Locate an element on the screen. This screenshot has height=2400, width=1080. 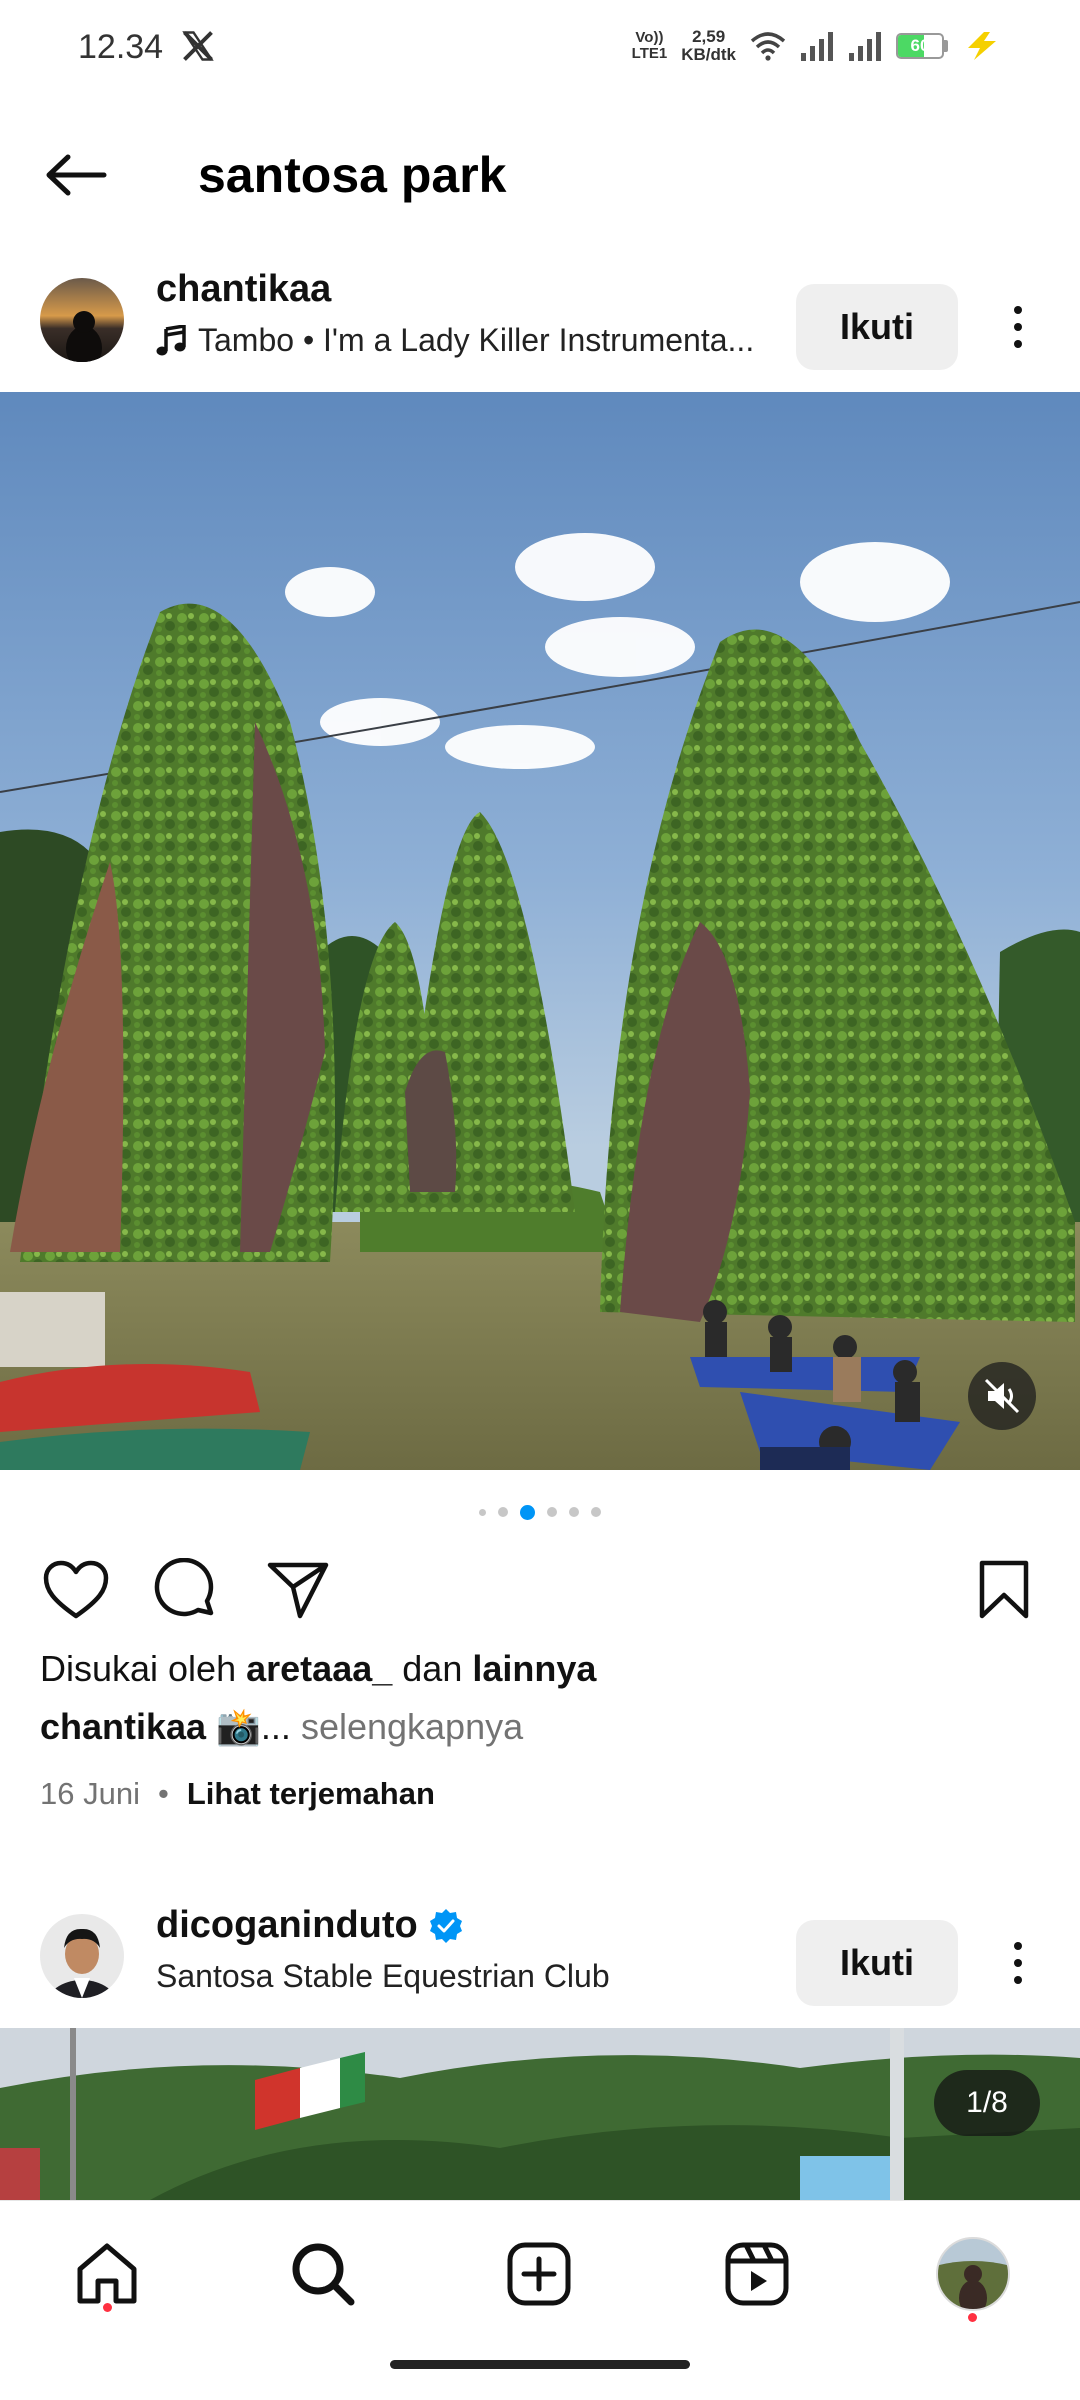
share-button is located at coordinates (298, 1590).